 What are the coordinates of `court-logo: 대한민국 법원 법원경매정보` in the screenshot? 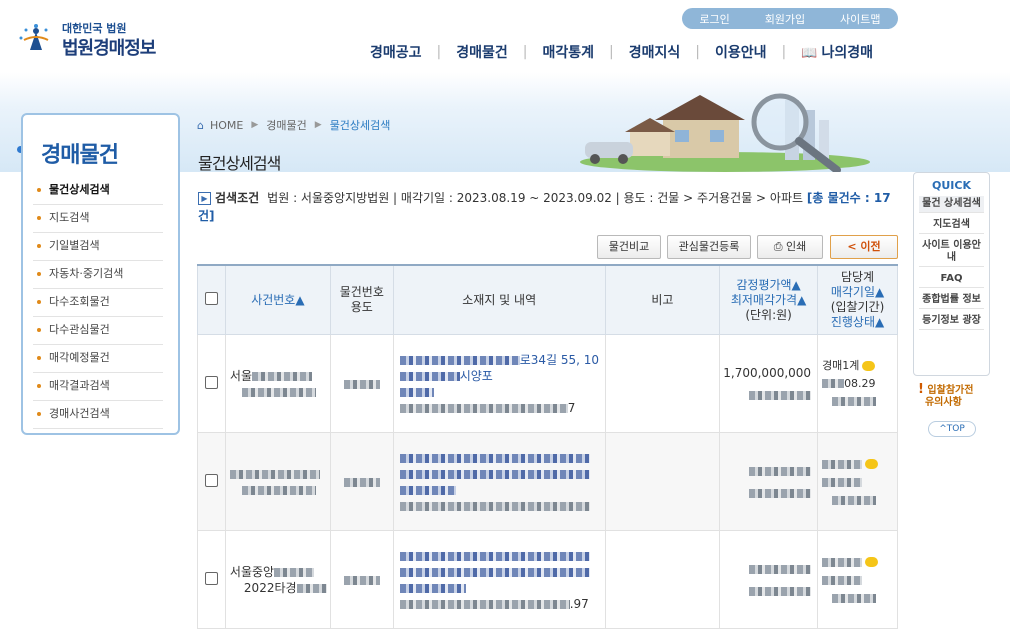 It's located at (86, 38).